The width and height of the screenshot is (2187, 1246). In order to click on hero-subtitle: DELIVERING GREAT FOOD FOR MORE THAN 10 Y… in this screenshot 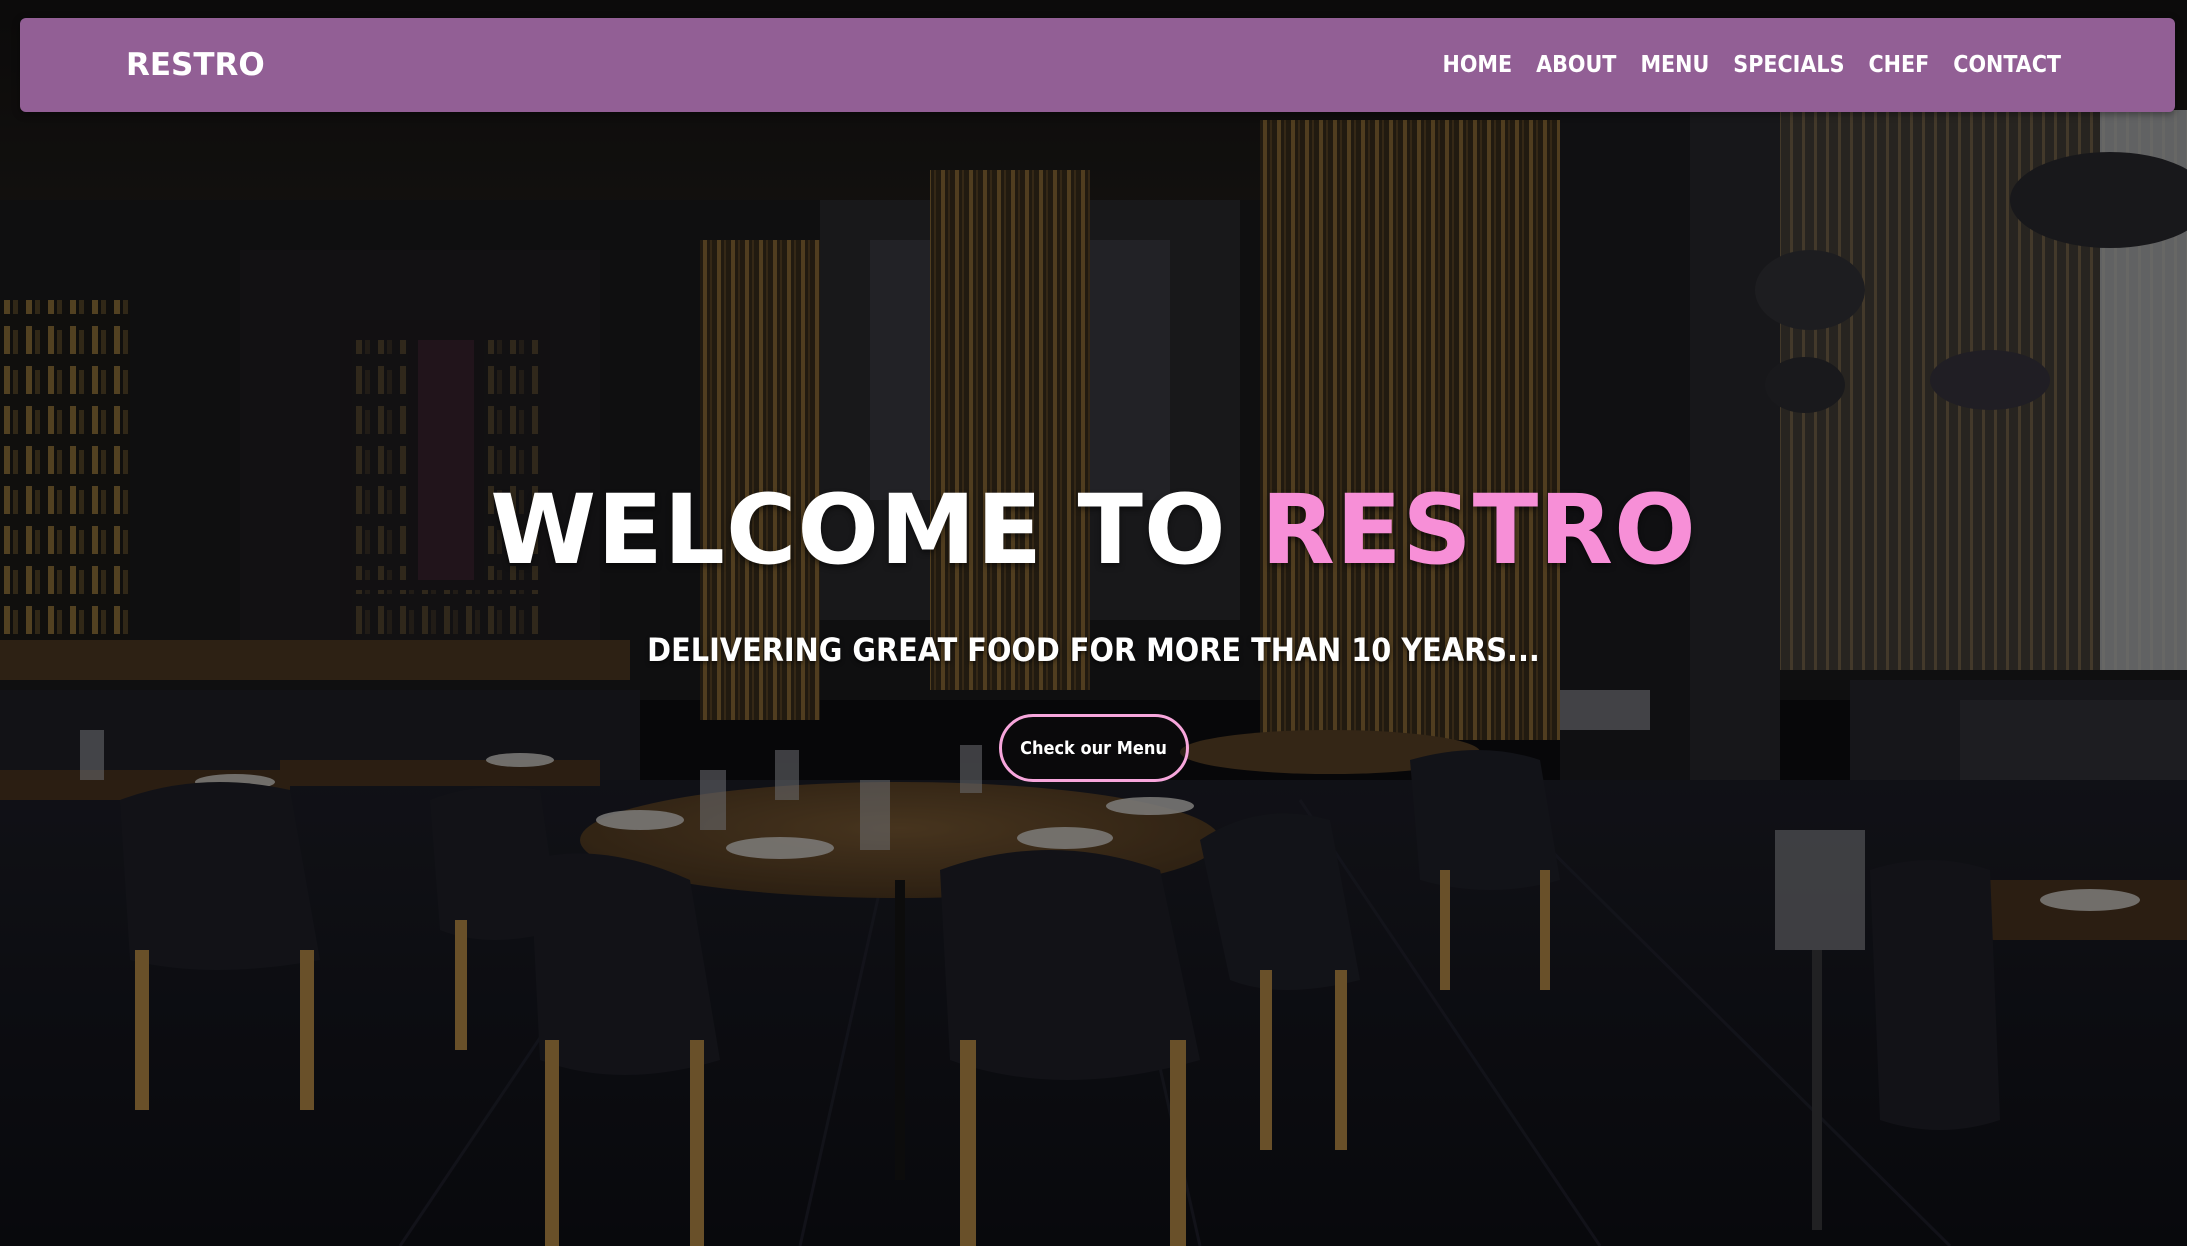, I will do `click(1093, 650)`.